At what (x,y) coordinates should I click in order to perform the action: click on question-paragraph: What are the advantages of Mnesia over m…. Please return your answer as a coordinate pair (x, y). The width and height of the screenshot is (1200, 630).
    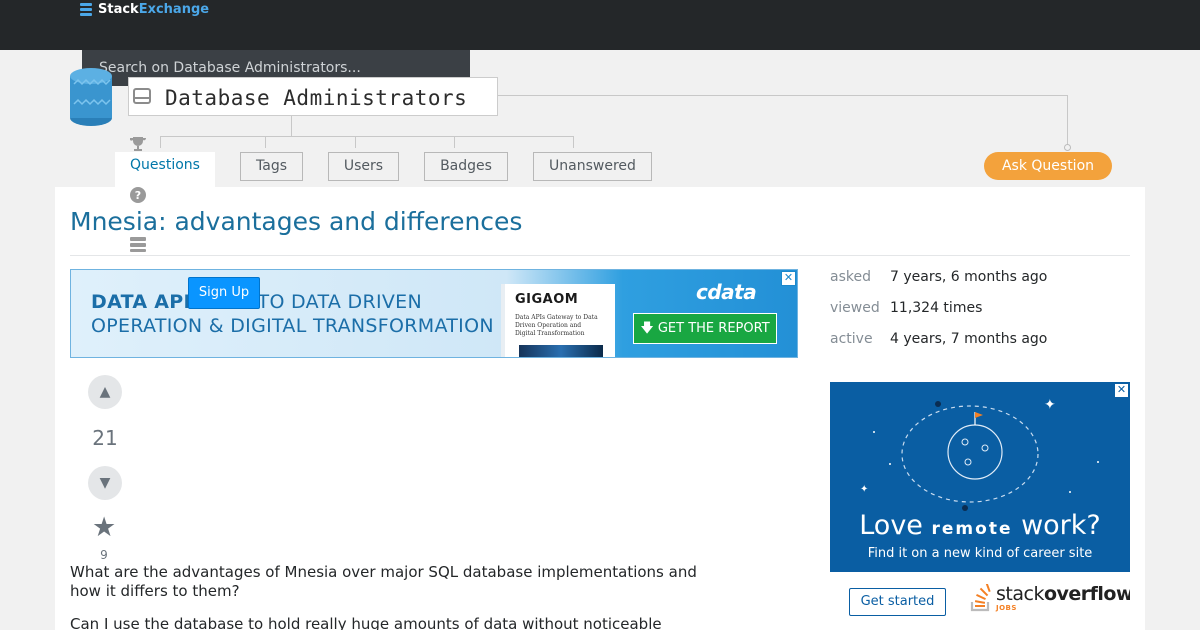
    Looking at the image, I should click on (383, 581).